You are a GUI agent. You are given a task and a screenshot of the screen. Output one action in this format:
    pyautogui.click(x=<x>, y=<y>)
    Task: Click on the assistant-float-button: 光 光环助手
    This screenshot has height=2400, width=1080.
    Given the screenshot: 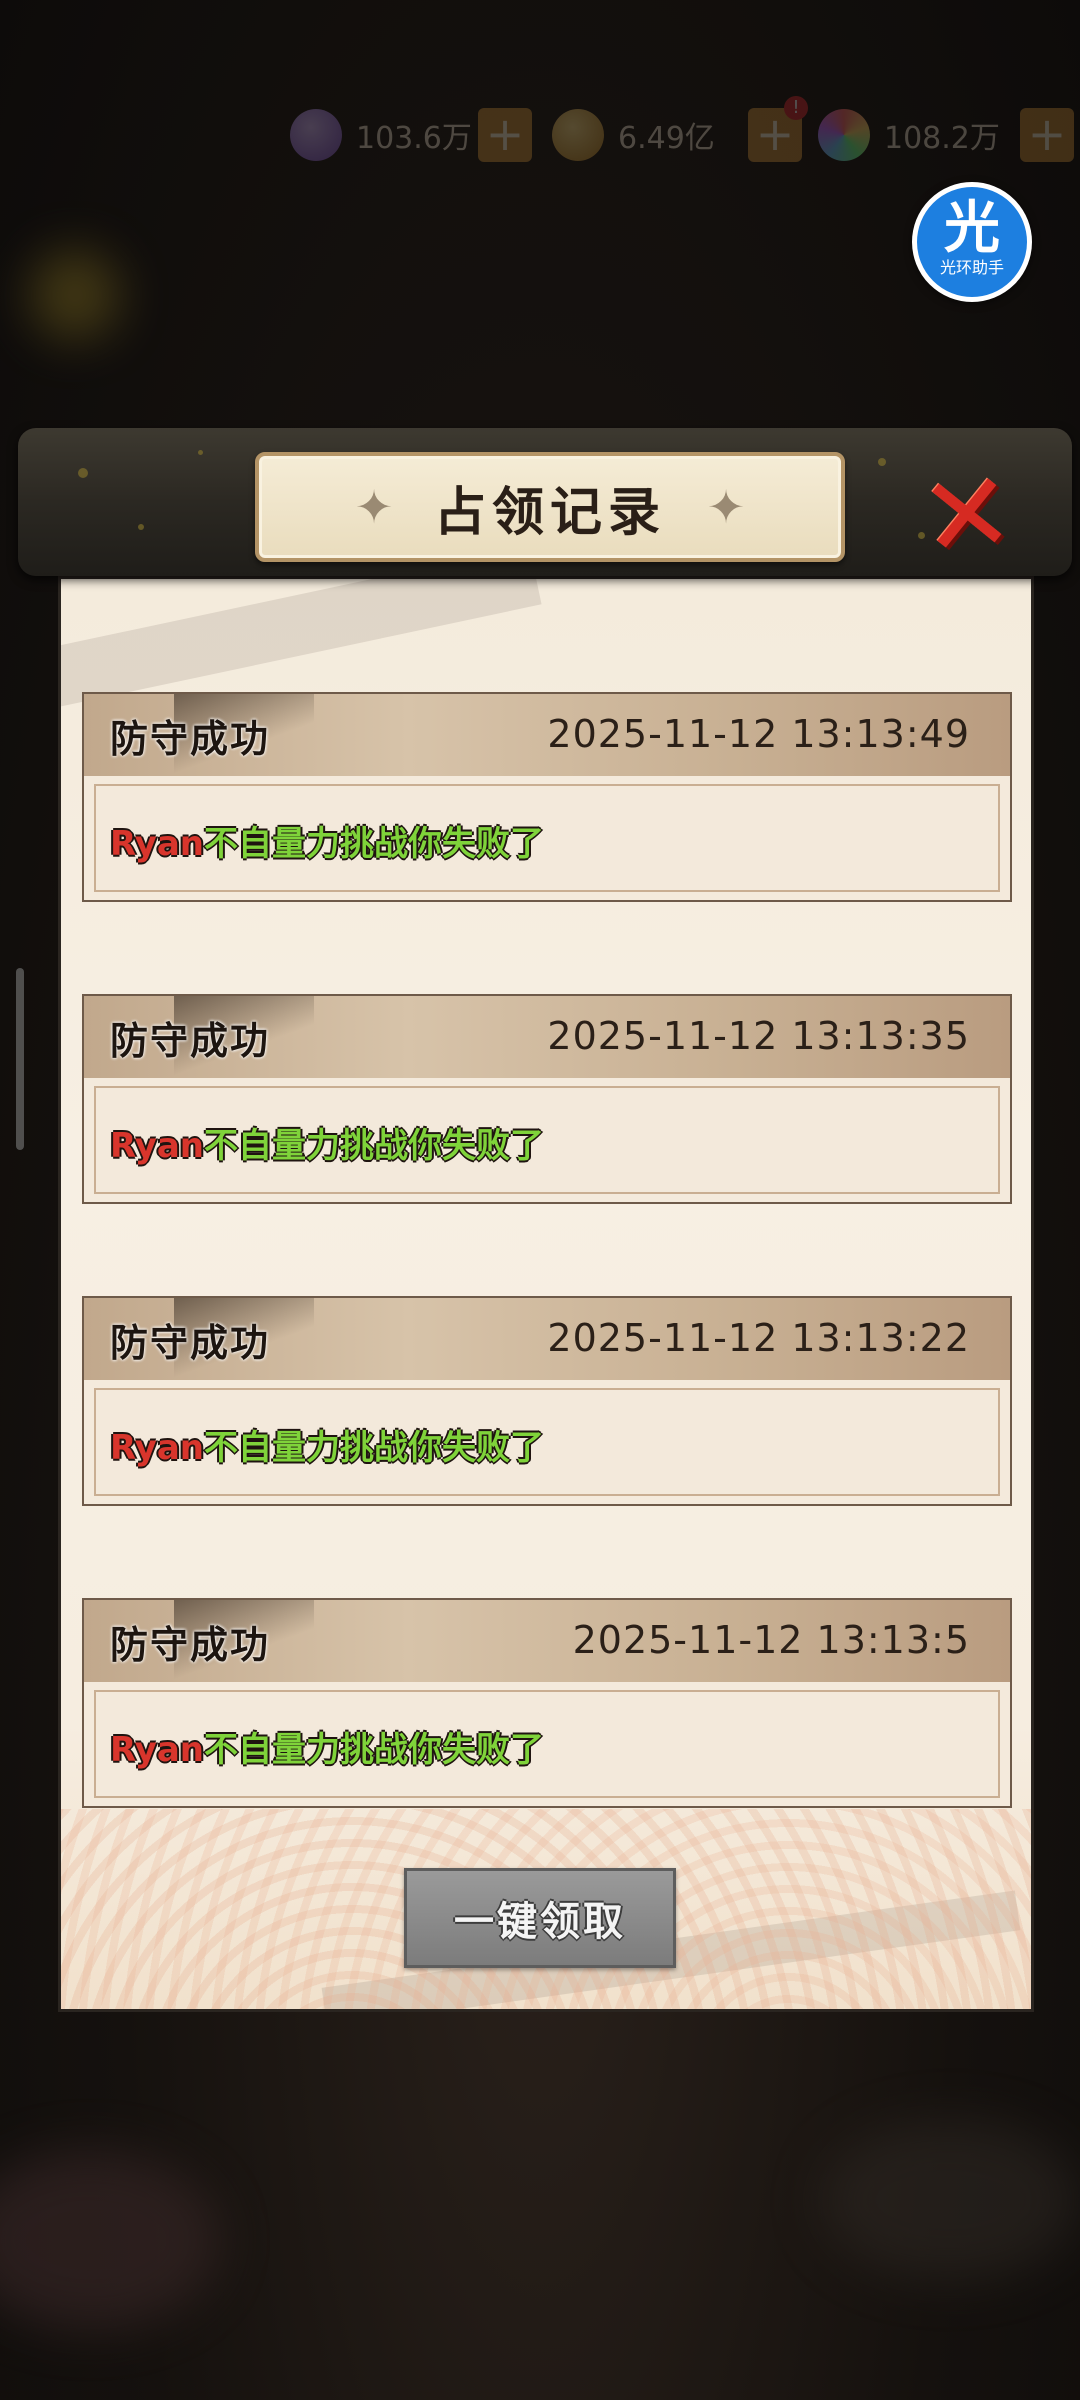 What is the action you would take?
    pyautogui.click(x=972, y=242)
    